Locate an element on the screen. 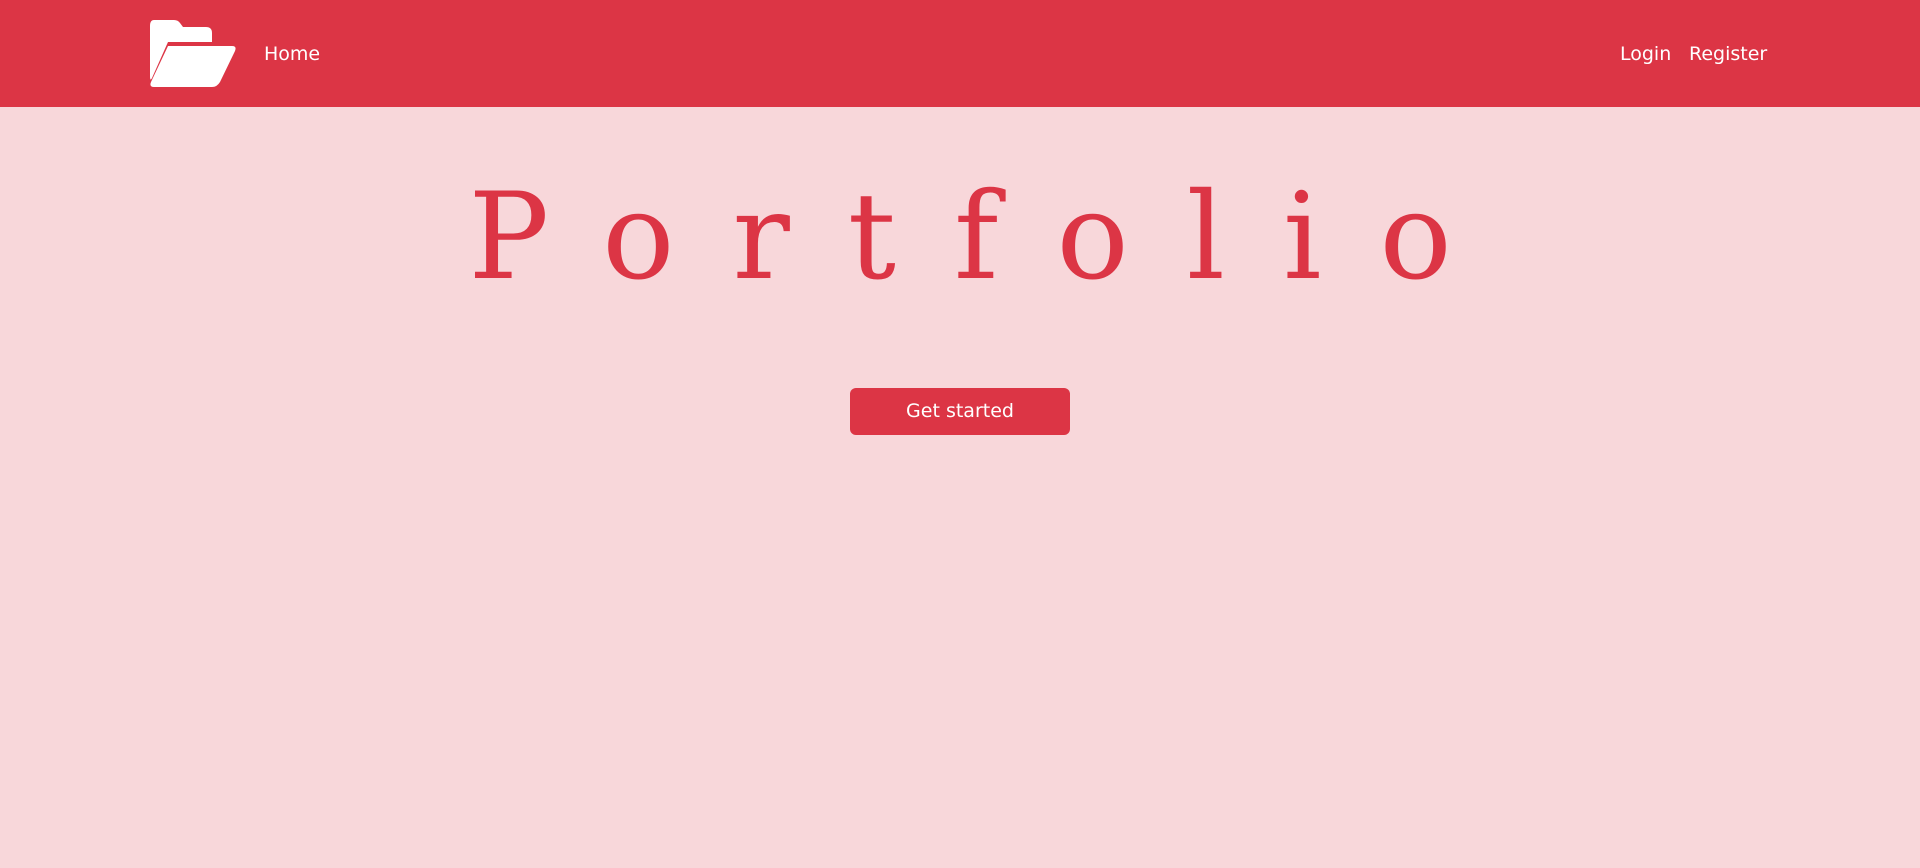 This screenshot has width=1920, height=868. nav-home-link: Home is located at coordinates (292, 54).